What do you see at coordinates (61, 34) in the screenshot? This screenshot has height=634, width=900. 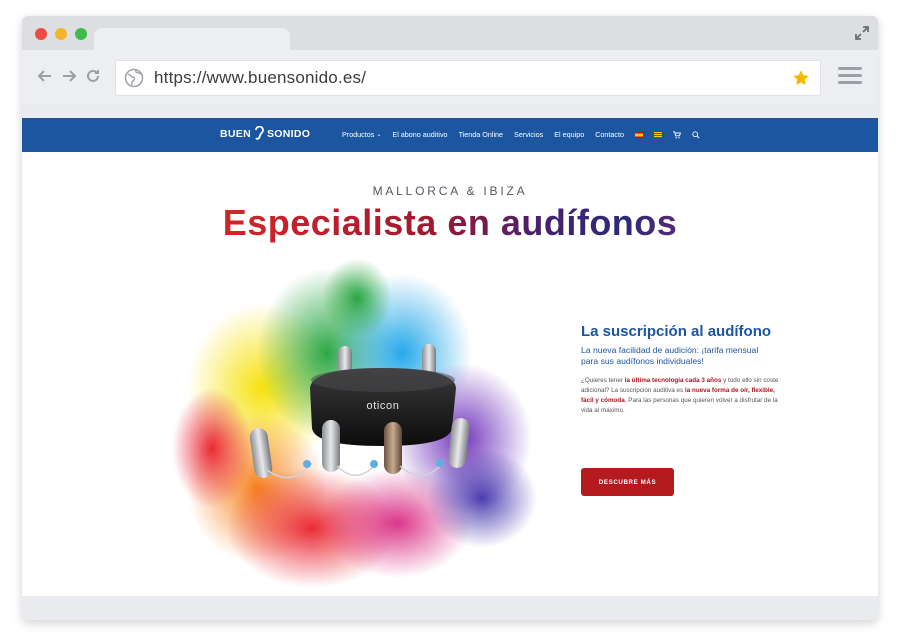 I see `minimize-window-button` at bounding box center [61, 34].